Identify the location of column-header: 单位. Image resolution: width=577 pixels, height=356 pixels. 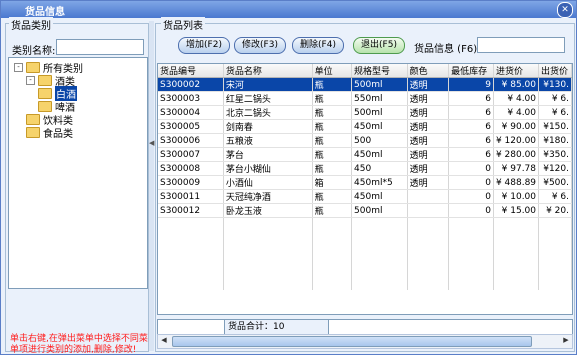
(332, 71).